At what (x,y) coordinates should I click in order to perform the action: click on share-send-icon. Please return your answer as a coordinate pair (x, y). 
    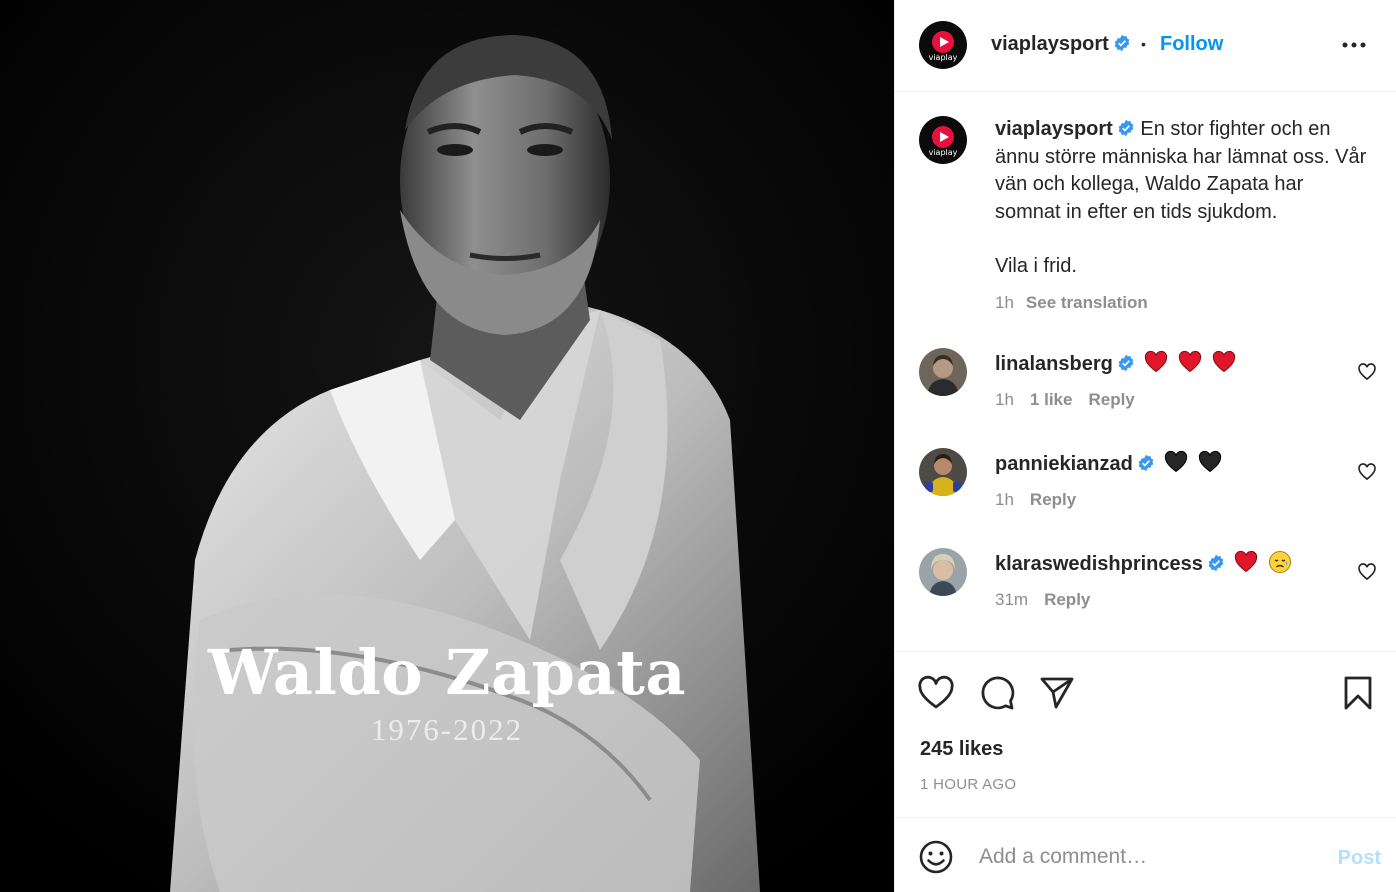
    Looking at the image, I should click on (1057, 693).